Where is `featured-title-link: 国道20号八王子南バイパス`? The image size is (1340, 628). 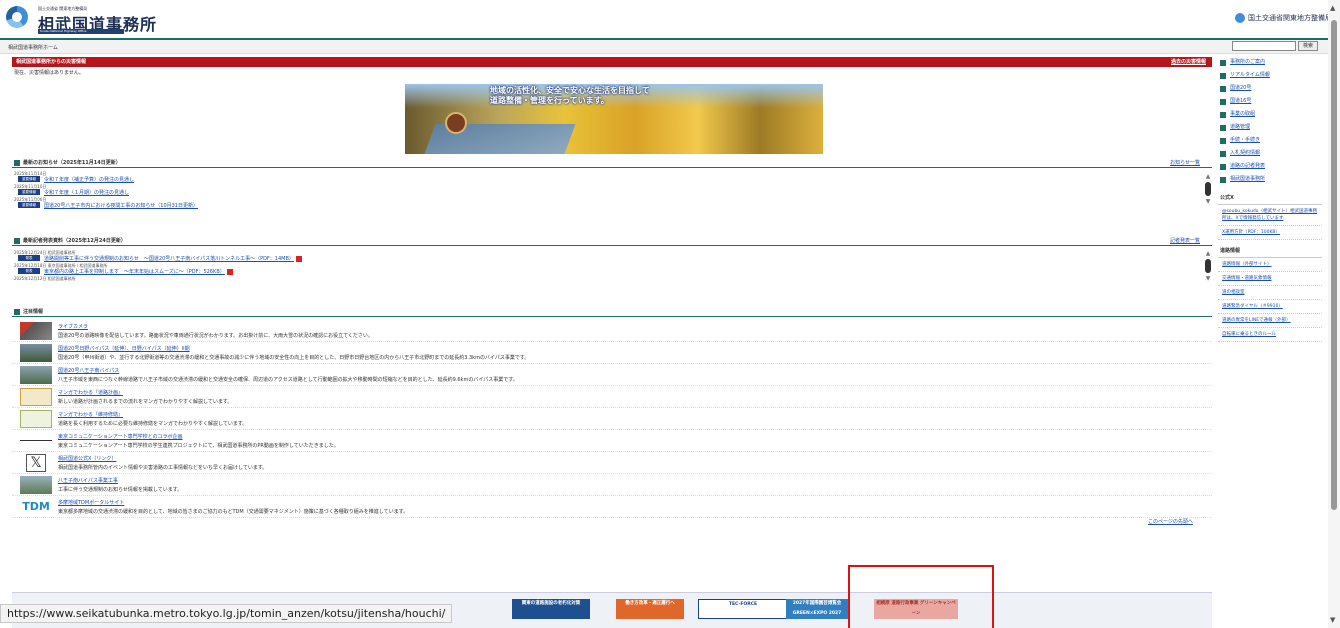
featured-title-link: 国道20号八王子南バイパス is located at coordinates (88, 370).